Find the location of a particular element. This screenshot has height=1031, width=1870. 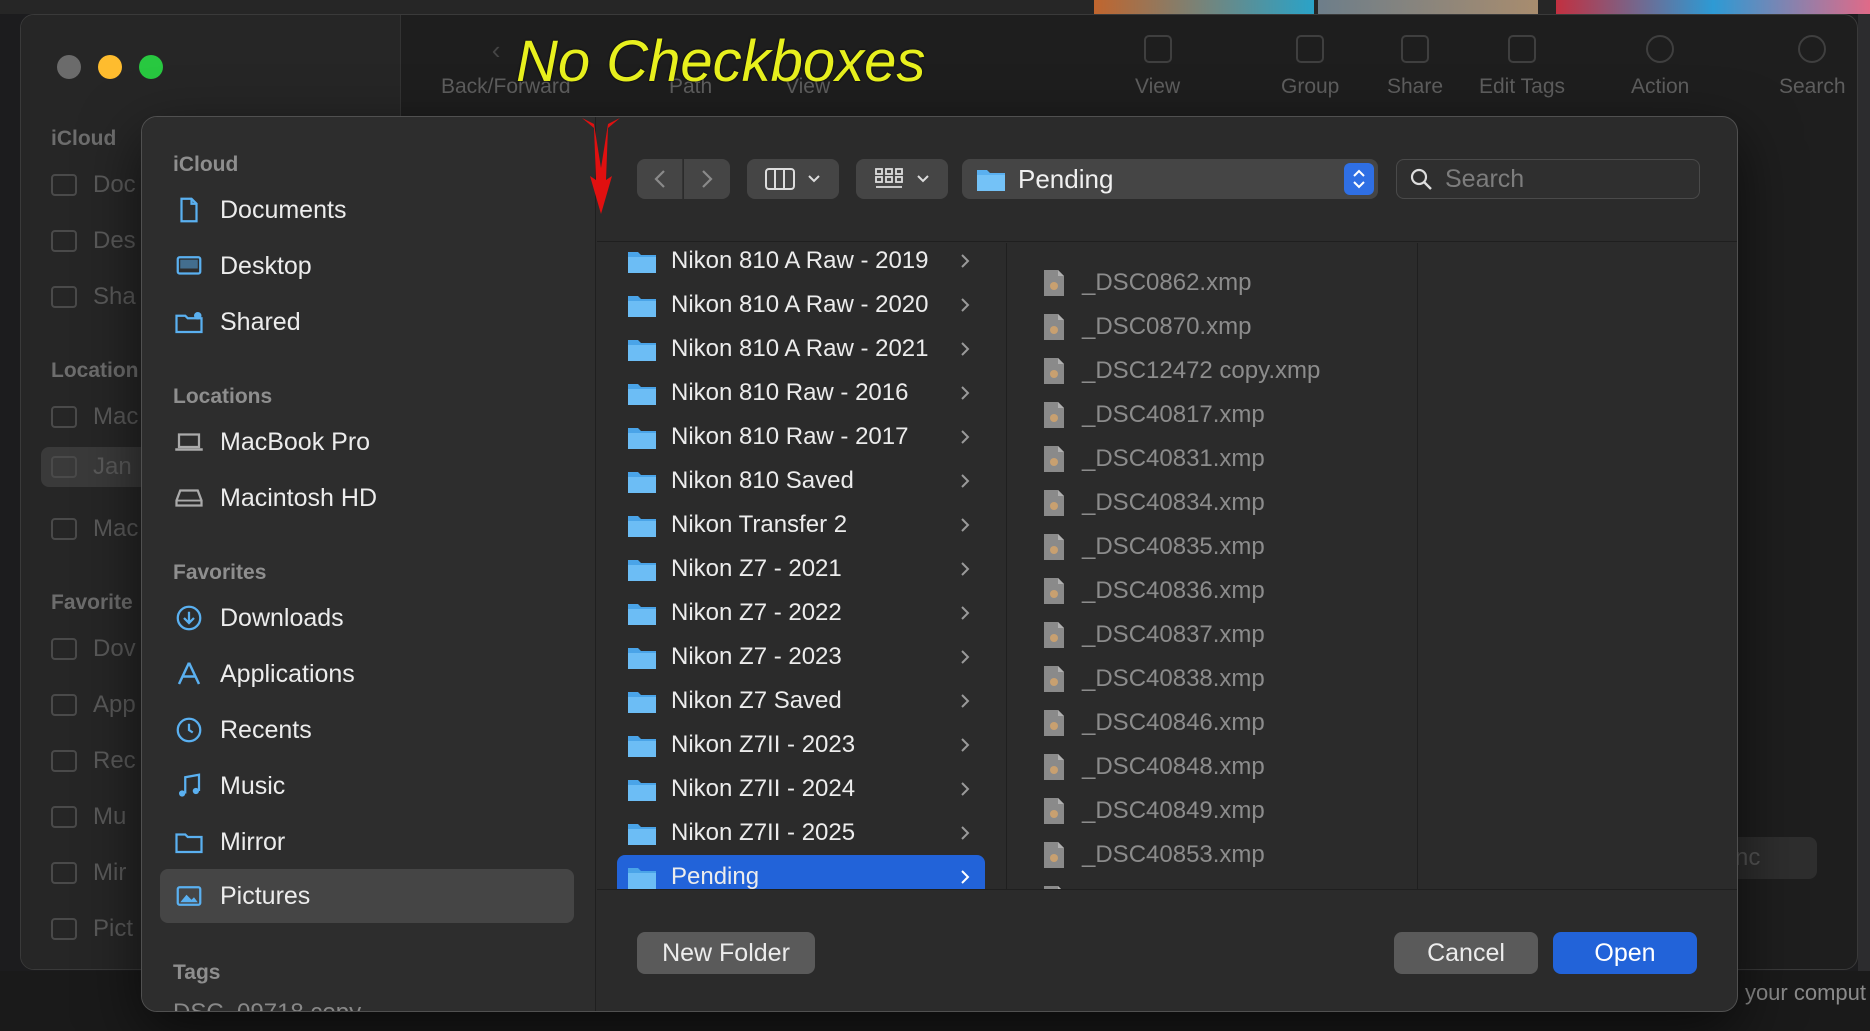

file-row: _DSC0862.xmp is located at coordinates (1146, 283).